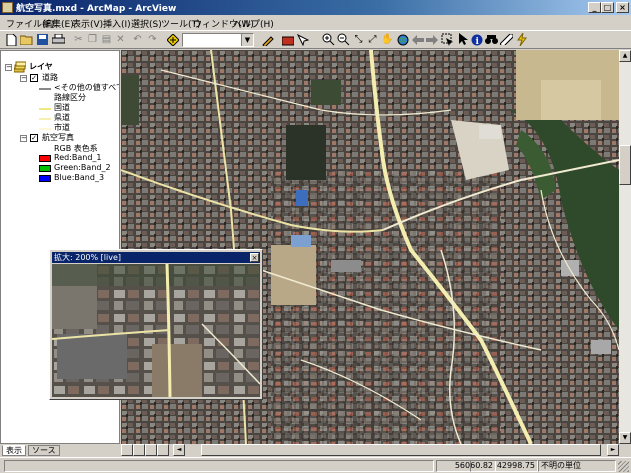 The height and width of the screenshot is (473, 631). Describe the element at coordinates (106, 39) in the screenshot. I see `paste-icon: ▤` at that location.